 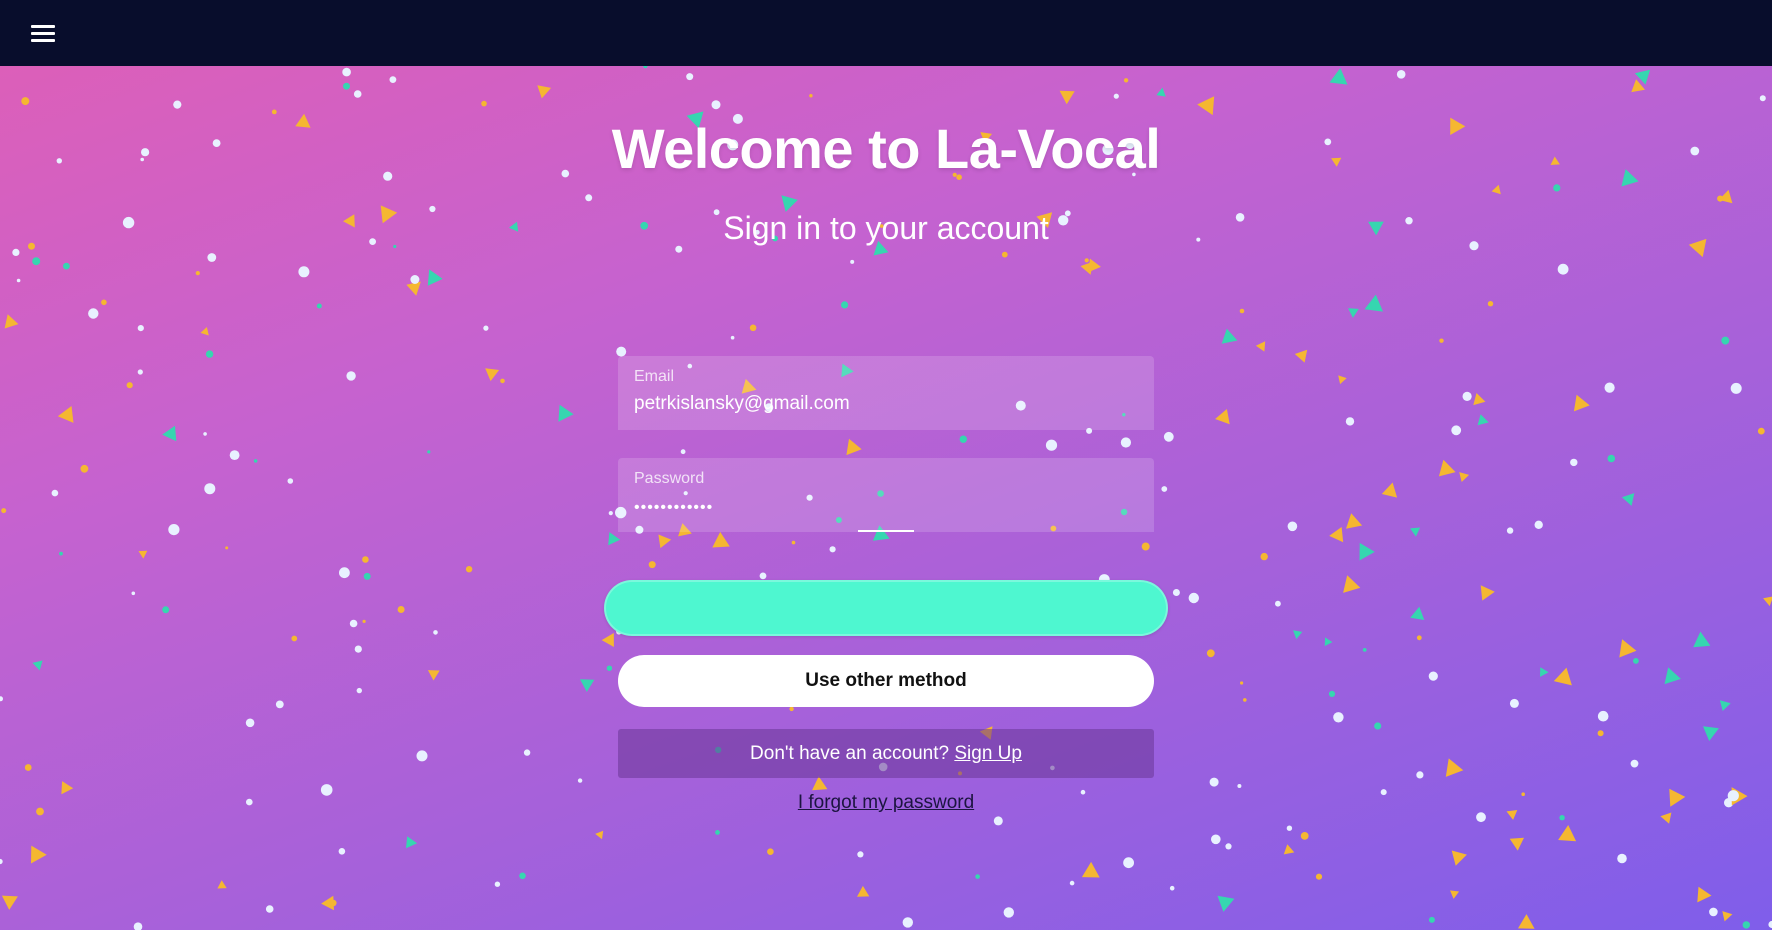 I want to click on sign-in-button, so click(x=886, y=608).